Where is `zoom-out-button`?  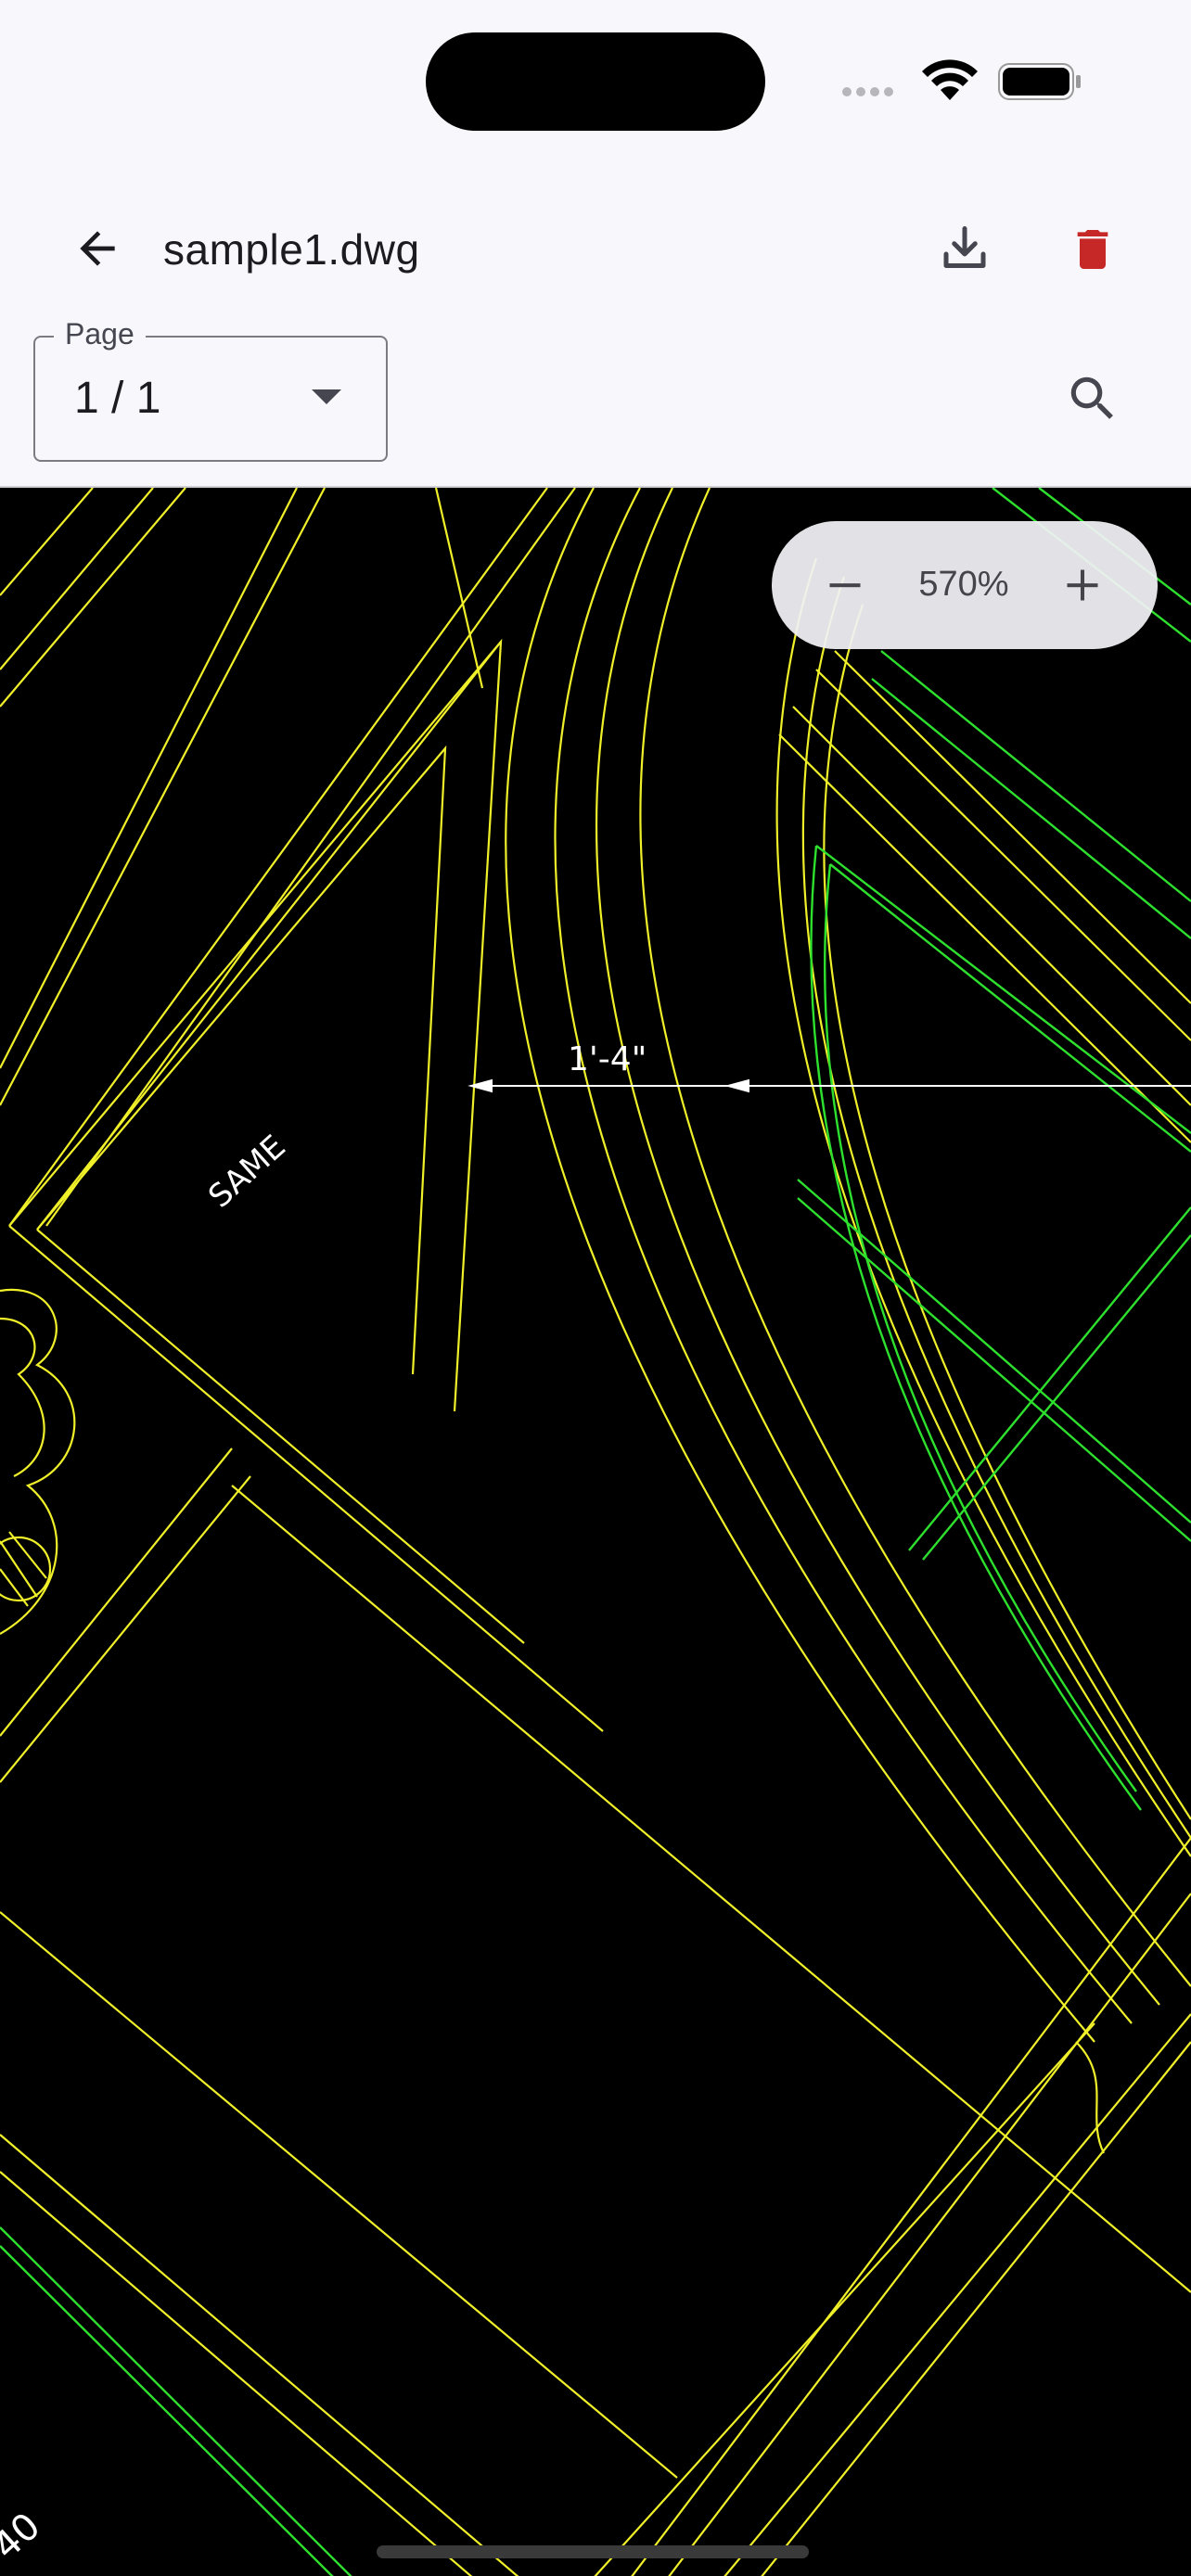 zoom-out-button is located at coordinates (845, 585).